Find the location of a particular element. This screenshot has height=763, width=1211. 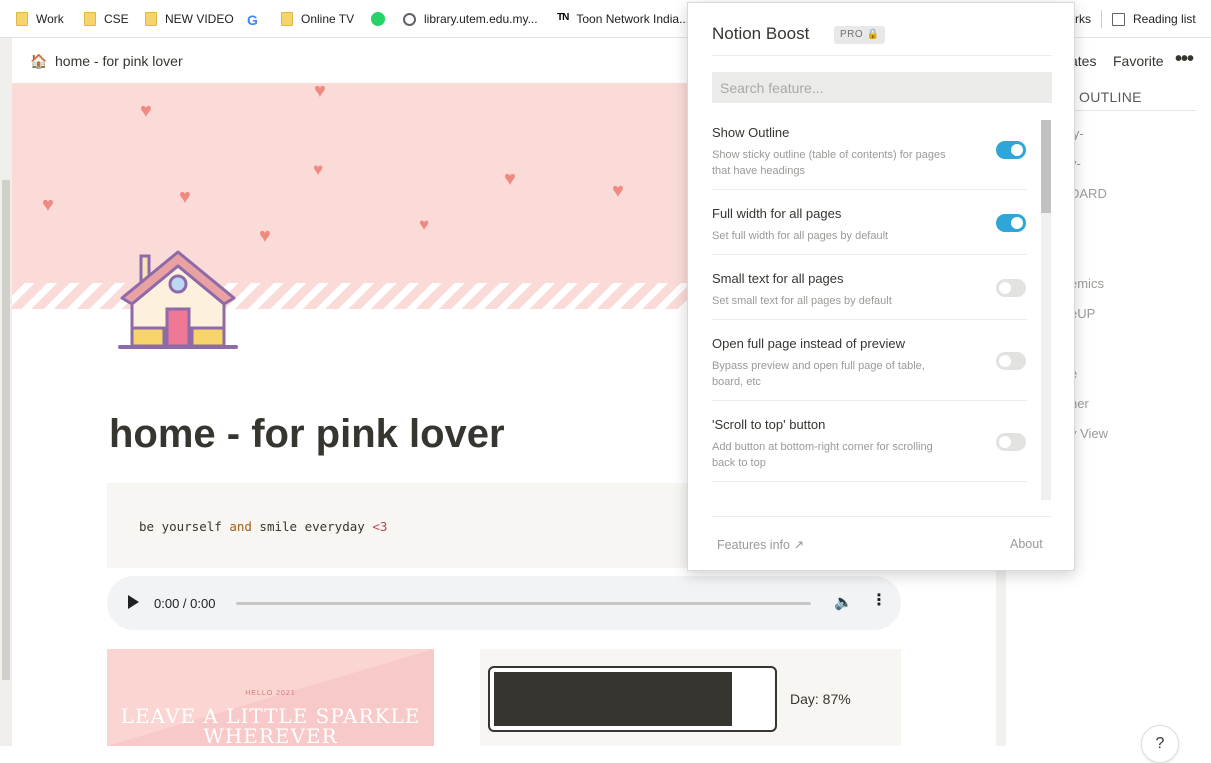

outline-item: y View is located at coordinates (1089, 433).